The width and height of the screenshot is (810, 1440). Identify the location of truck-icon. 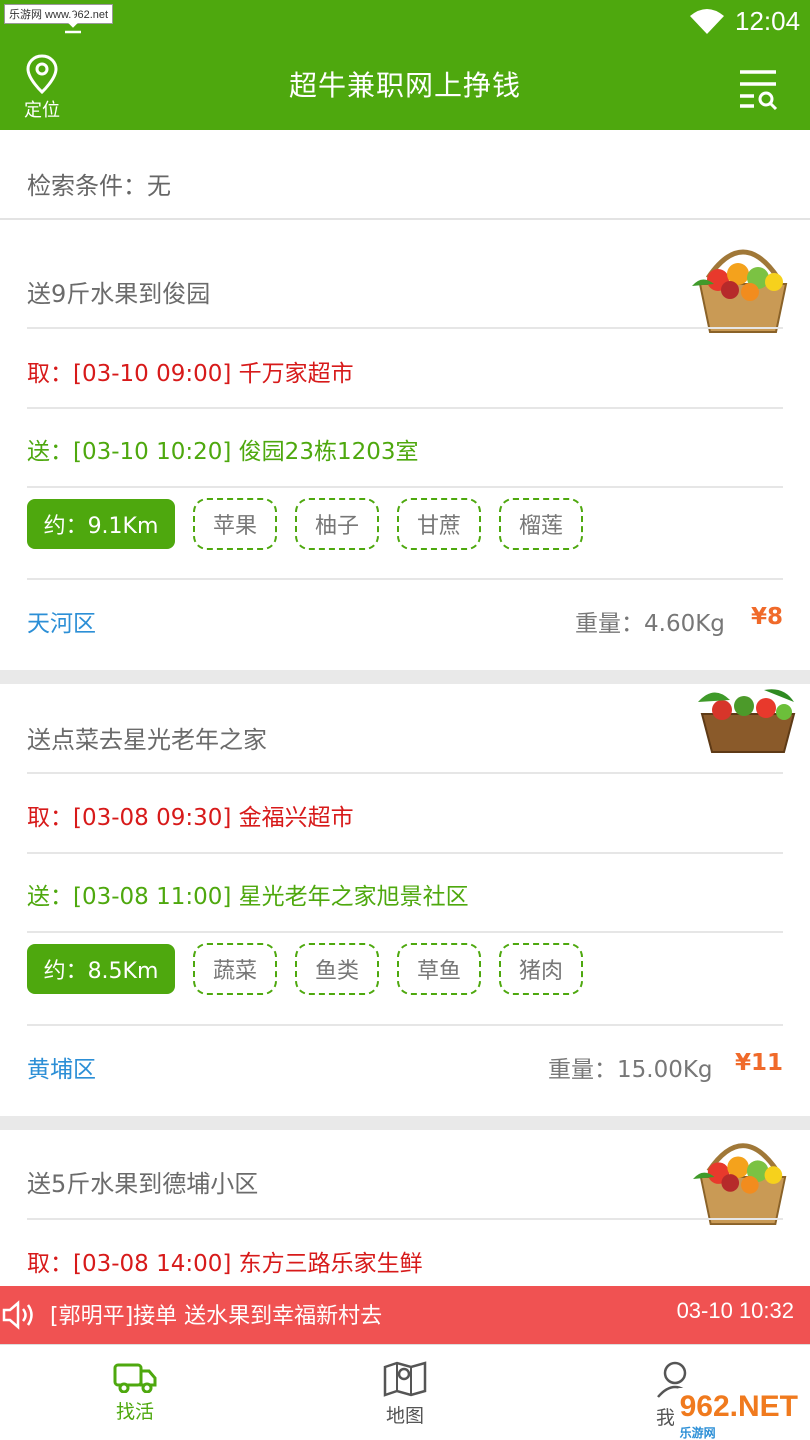
(135, 1378).